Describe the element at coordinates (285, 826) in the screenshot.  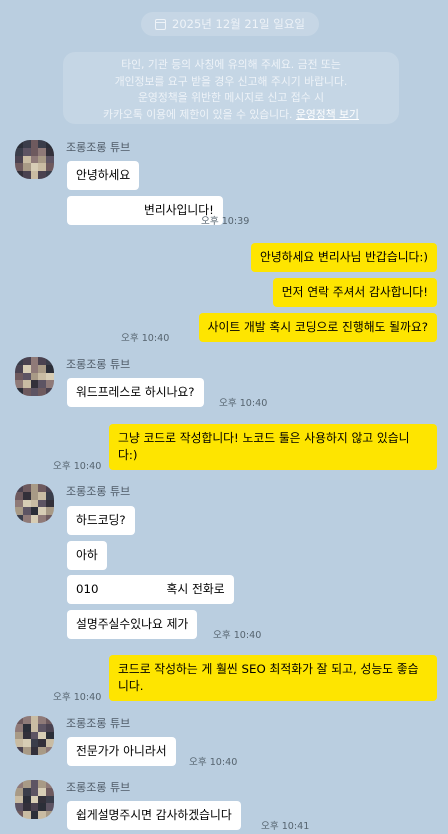
I see `message-time: 오후 10:41` at that location.